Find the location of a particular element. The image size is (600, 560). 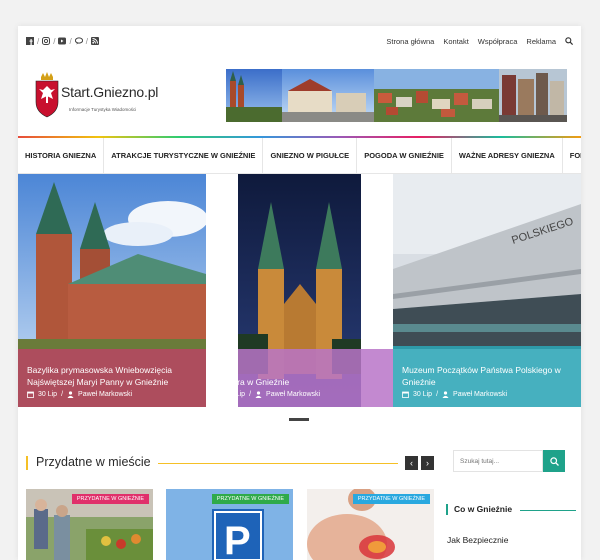

site-title: Start.Gniezno.pl is located at coordinates (110, 92).